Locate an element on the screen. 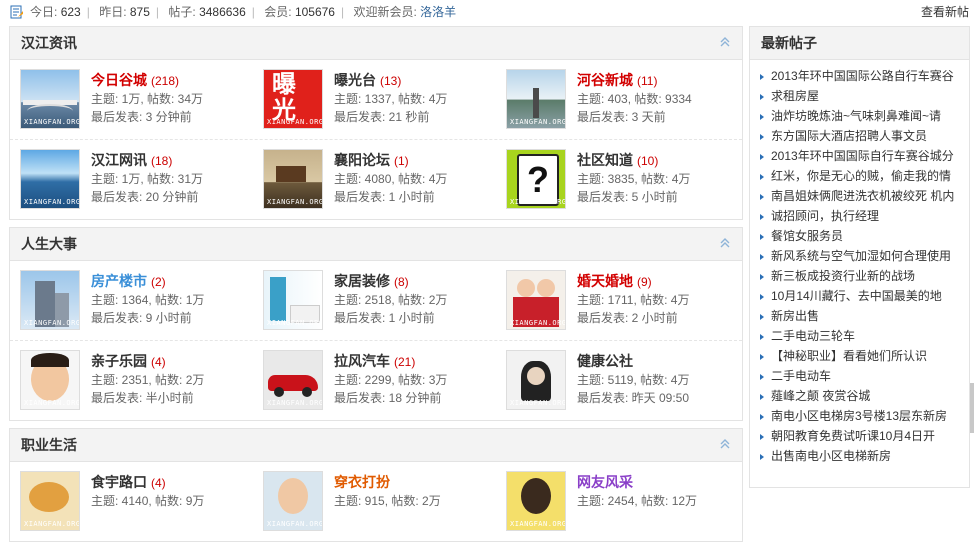 This screenshot has height=542, width=974. forum-name-link: 穿衣打扮 is located at coordinates (362, 482).